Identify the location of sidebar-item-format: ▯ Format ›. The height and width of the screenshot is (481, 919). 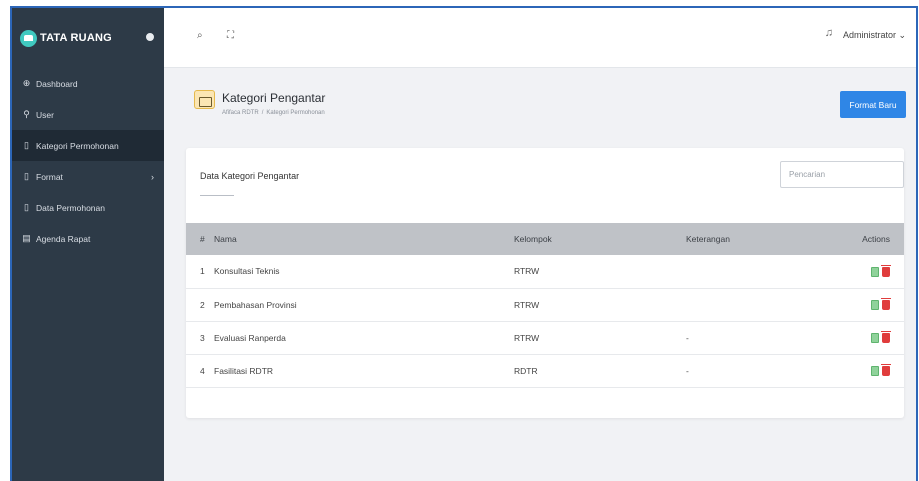
(88, 176).